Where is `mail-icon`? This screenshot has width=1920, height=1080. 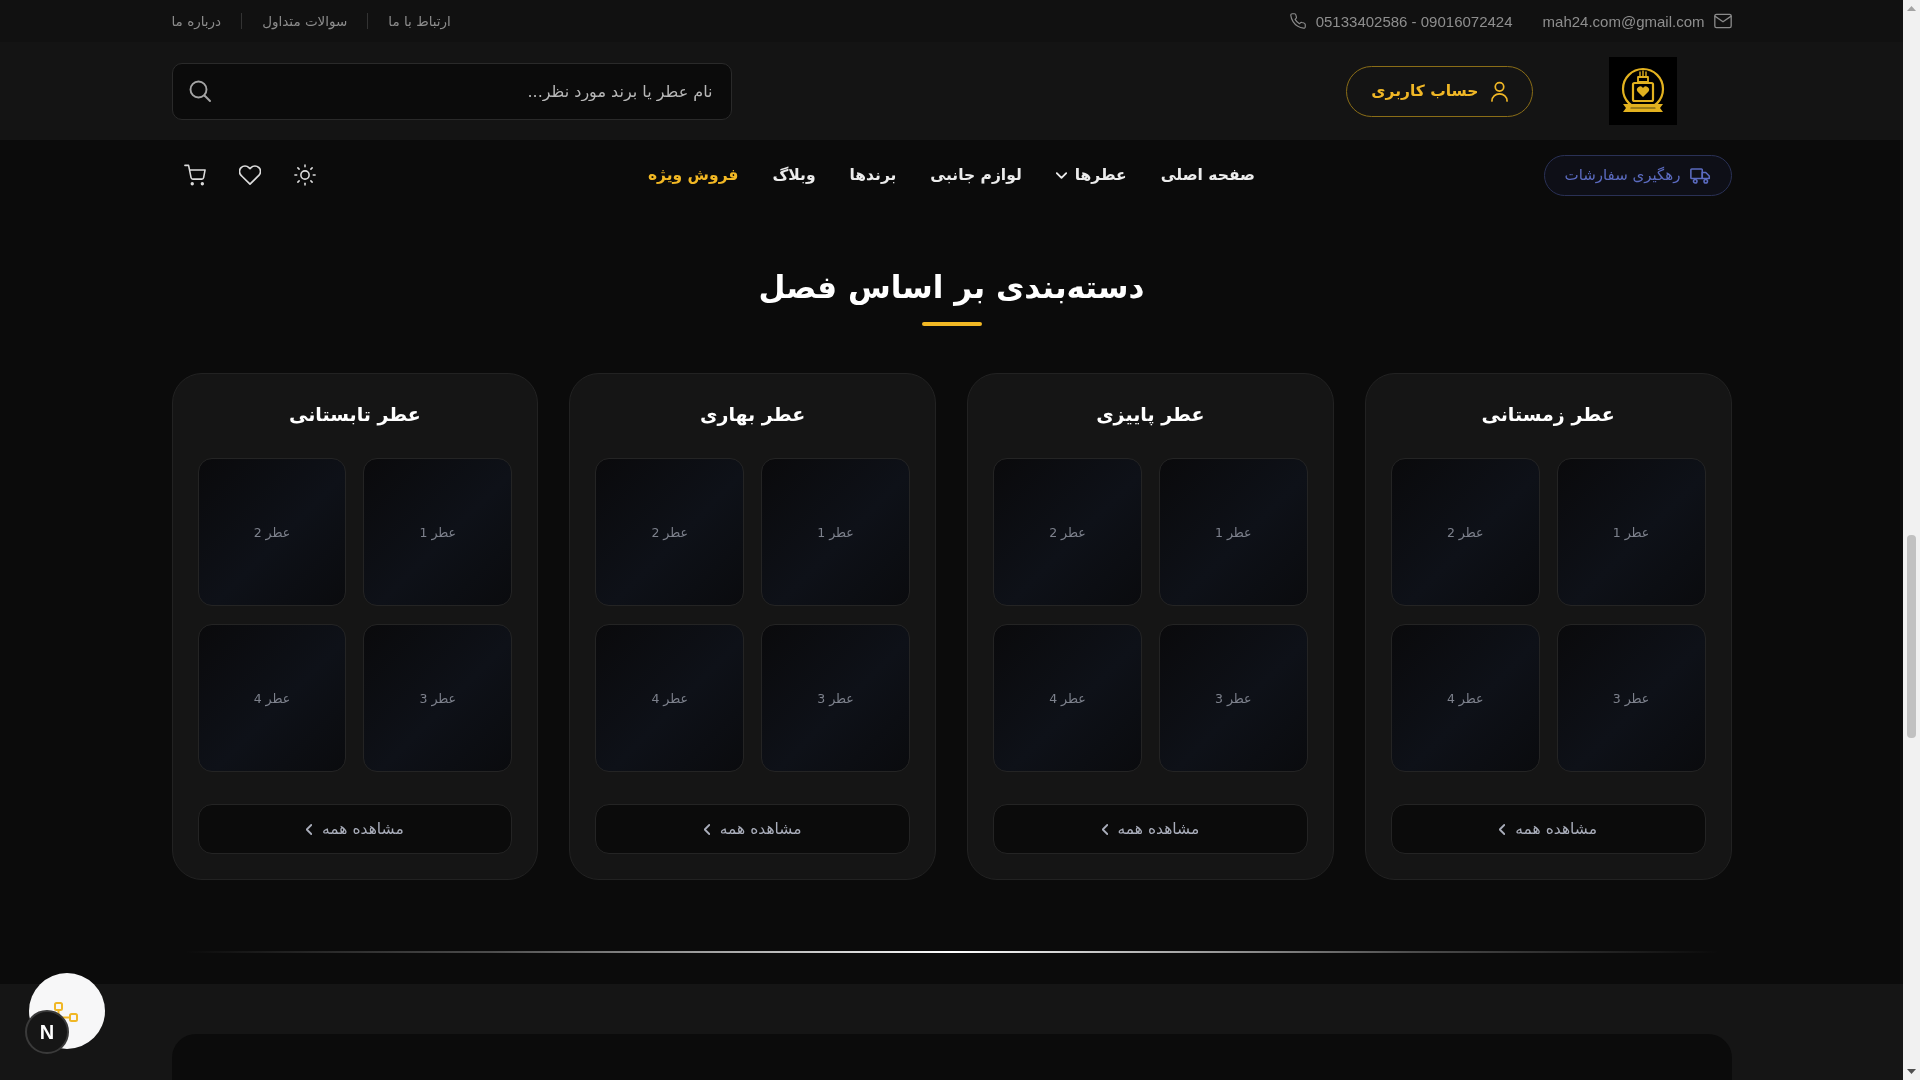 mail-icon is located at coordinates (1722, 21).